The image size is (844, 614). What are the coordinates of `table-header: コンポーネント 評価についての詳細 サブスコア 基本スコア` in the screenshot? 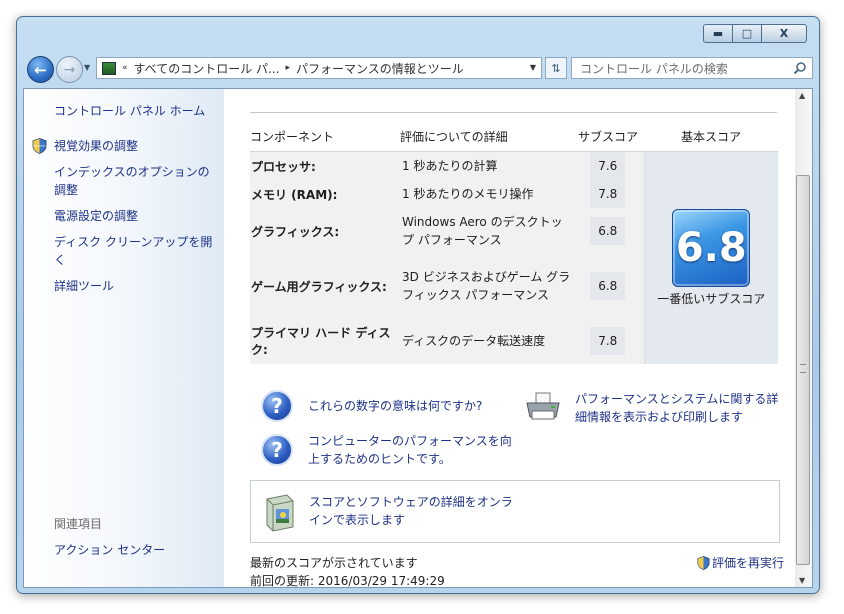 It's located at (514, 136).